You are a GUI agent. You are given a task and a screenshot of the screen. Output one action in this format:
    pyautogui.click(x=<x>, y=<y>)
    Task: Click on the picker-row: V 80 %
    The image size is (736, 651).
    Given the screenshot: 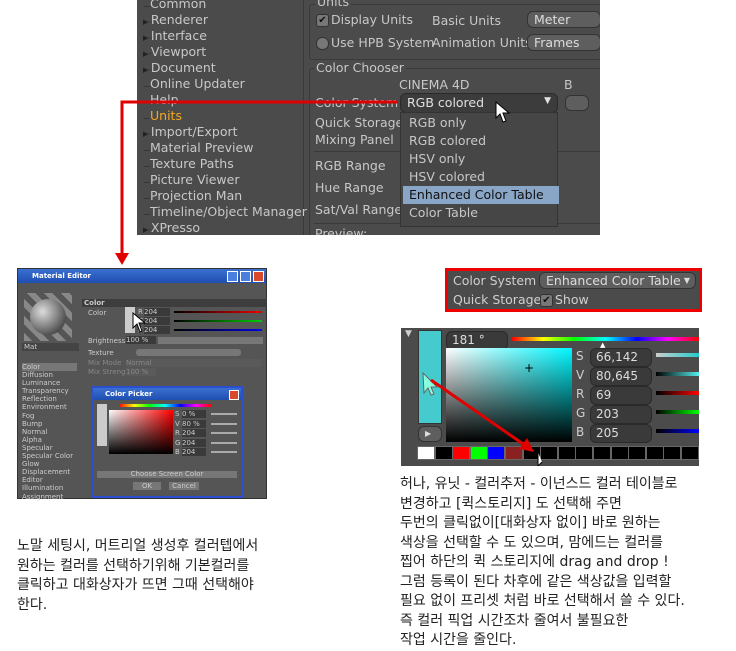 What is the action you would take?
    pyautogui.click(x=207, y=424)
    